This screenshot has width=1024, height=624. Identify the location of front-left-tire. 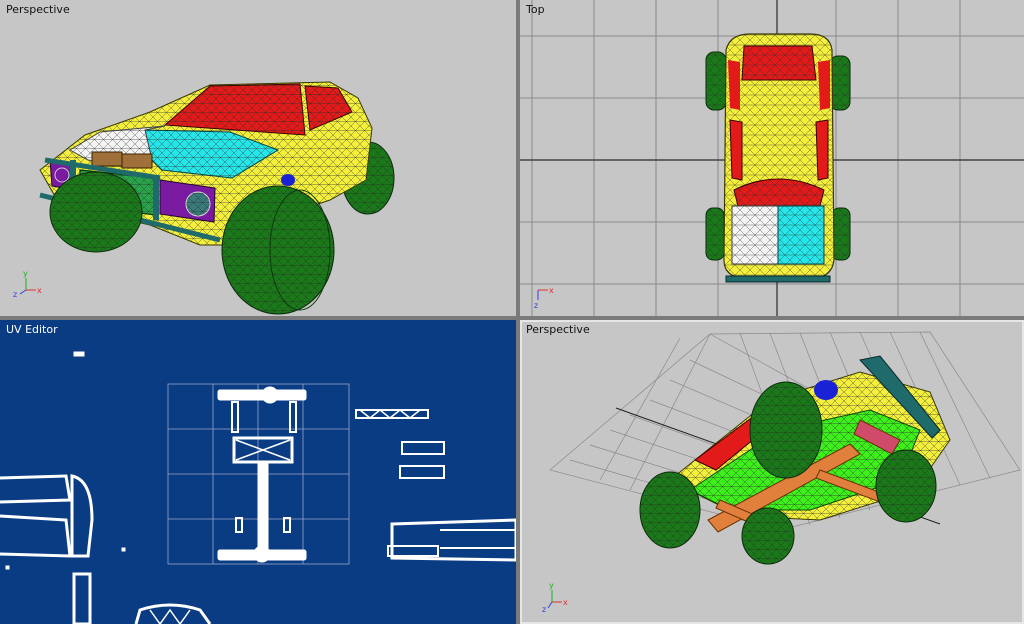
(96, 212).